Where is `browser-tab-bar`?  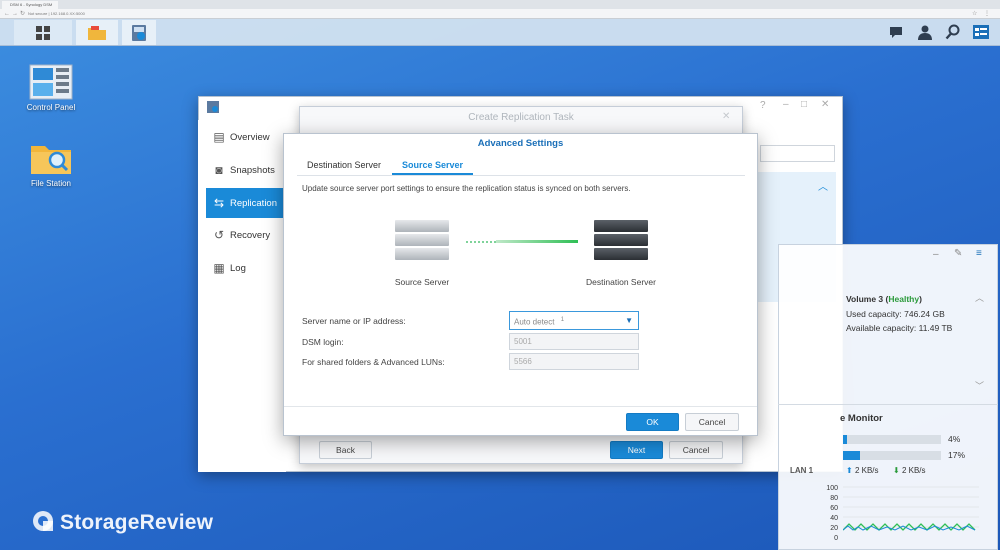 browser-tab-bar is located at coordinates (500, 4).